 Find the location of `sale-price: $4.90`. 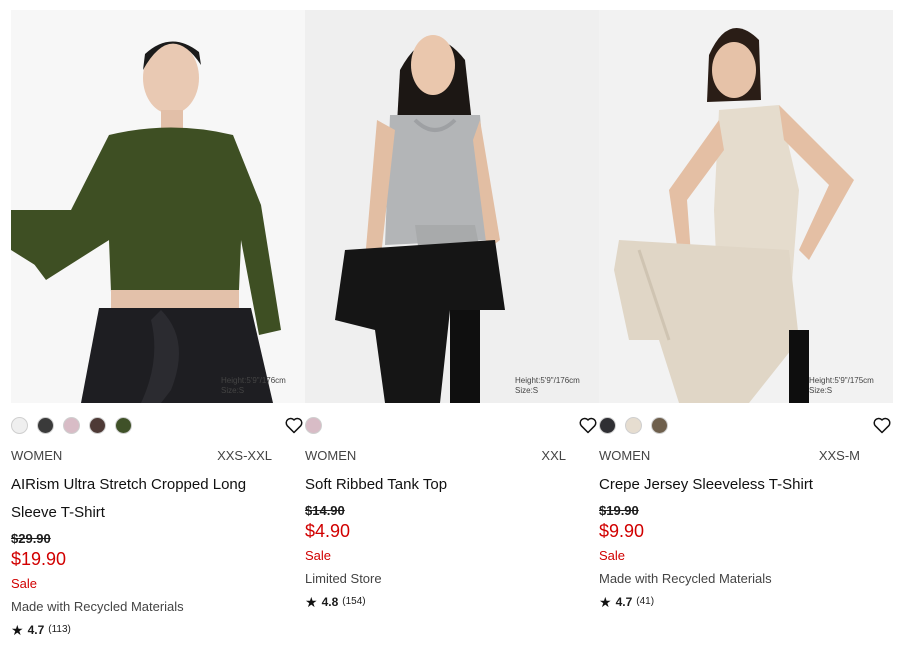

sale-price: $4.90 is located at coordinates (328, 531).